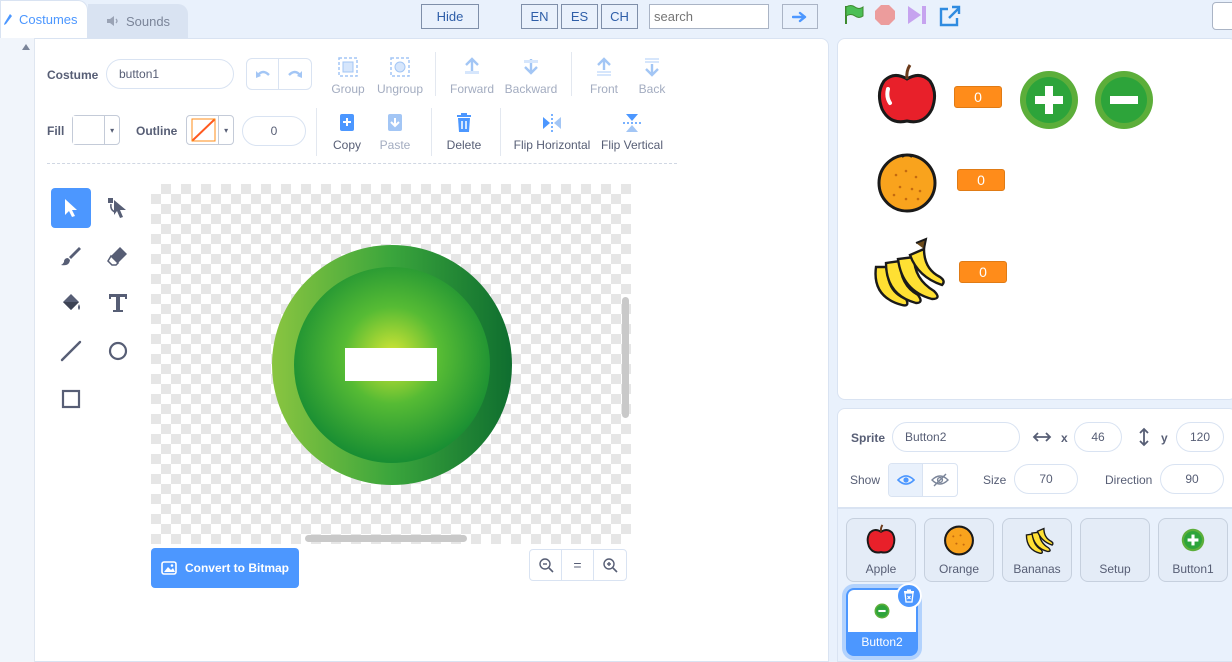  Describe the element at coordinates (956, 437) in the screenshot. I see `sprite-name-input: Button2` at that location.